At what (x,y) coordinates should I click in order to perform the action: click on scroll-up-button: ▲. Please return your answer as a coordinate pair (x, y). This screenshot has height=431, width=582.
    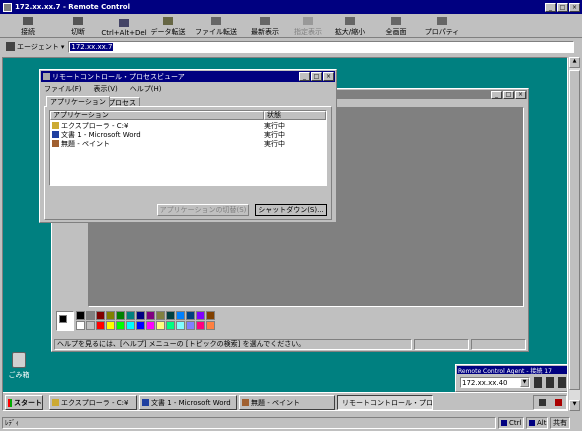
    Looking at the image, I should click on (574, 62).